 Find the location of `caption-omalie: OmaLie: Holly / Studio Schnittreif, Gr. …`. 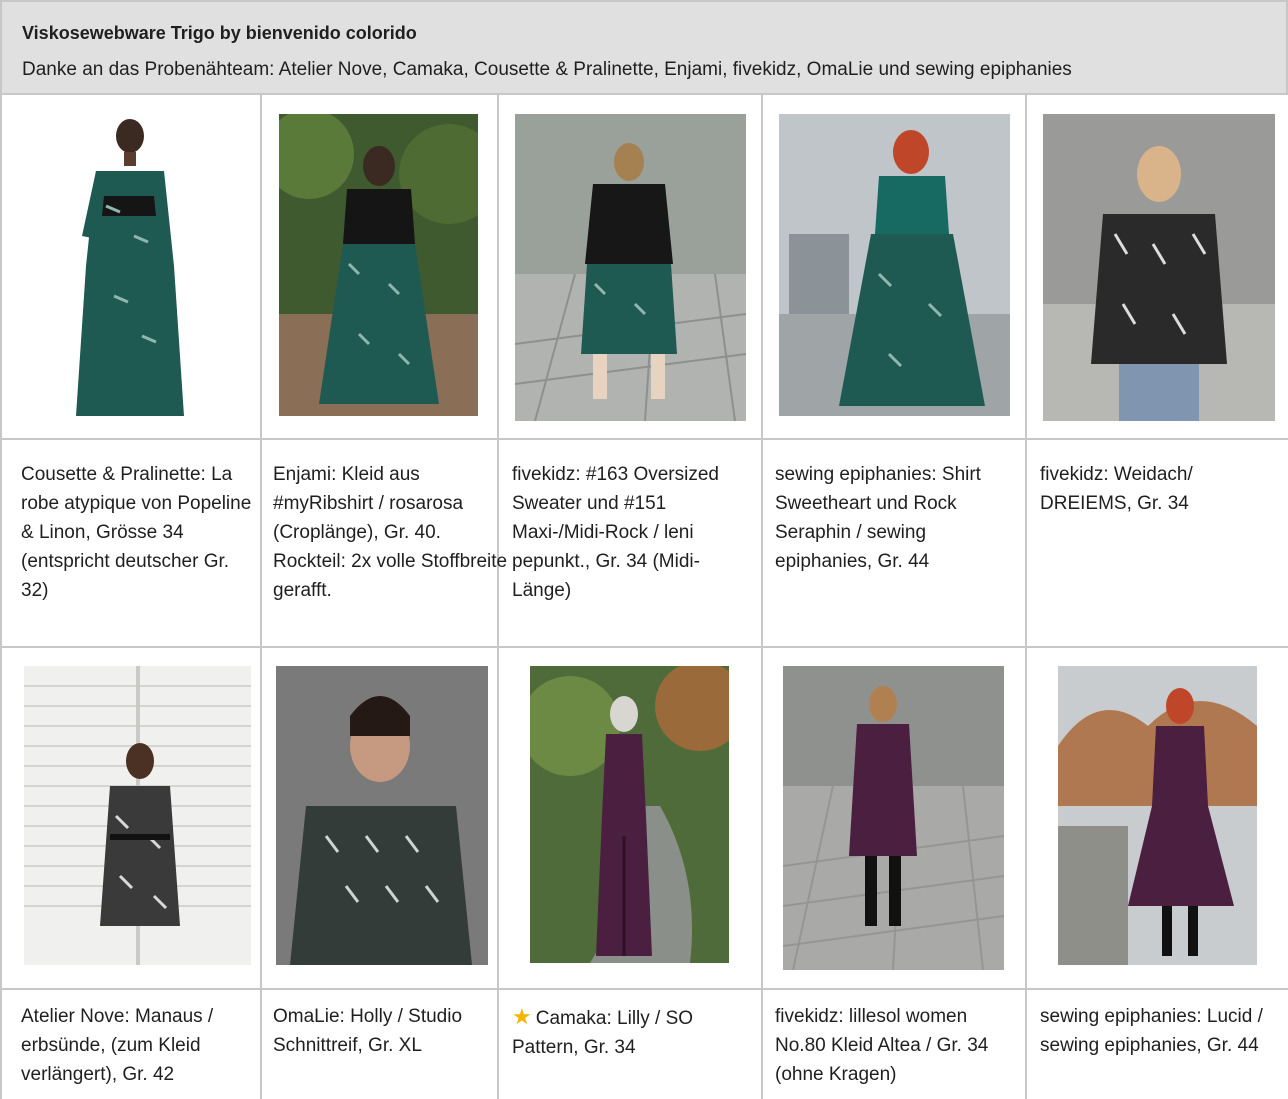

caption-omalie: OmaLie: Holly / Studio Schnittreif, Gr. … is located at coordinates (368, 1031).